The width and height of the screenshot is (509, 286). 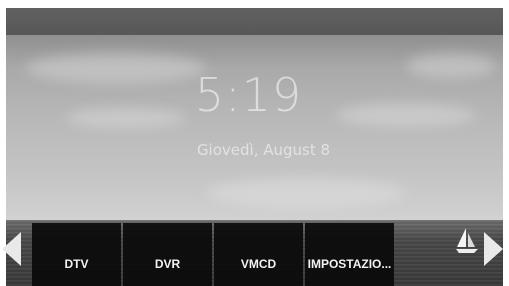 I want to click on chevron-right-icon, so click(x=493, y=249).